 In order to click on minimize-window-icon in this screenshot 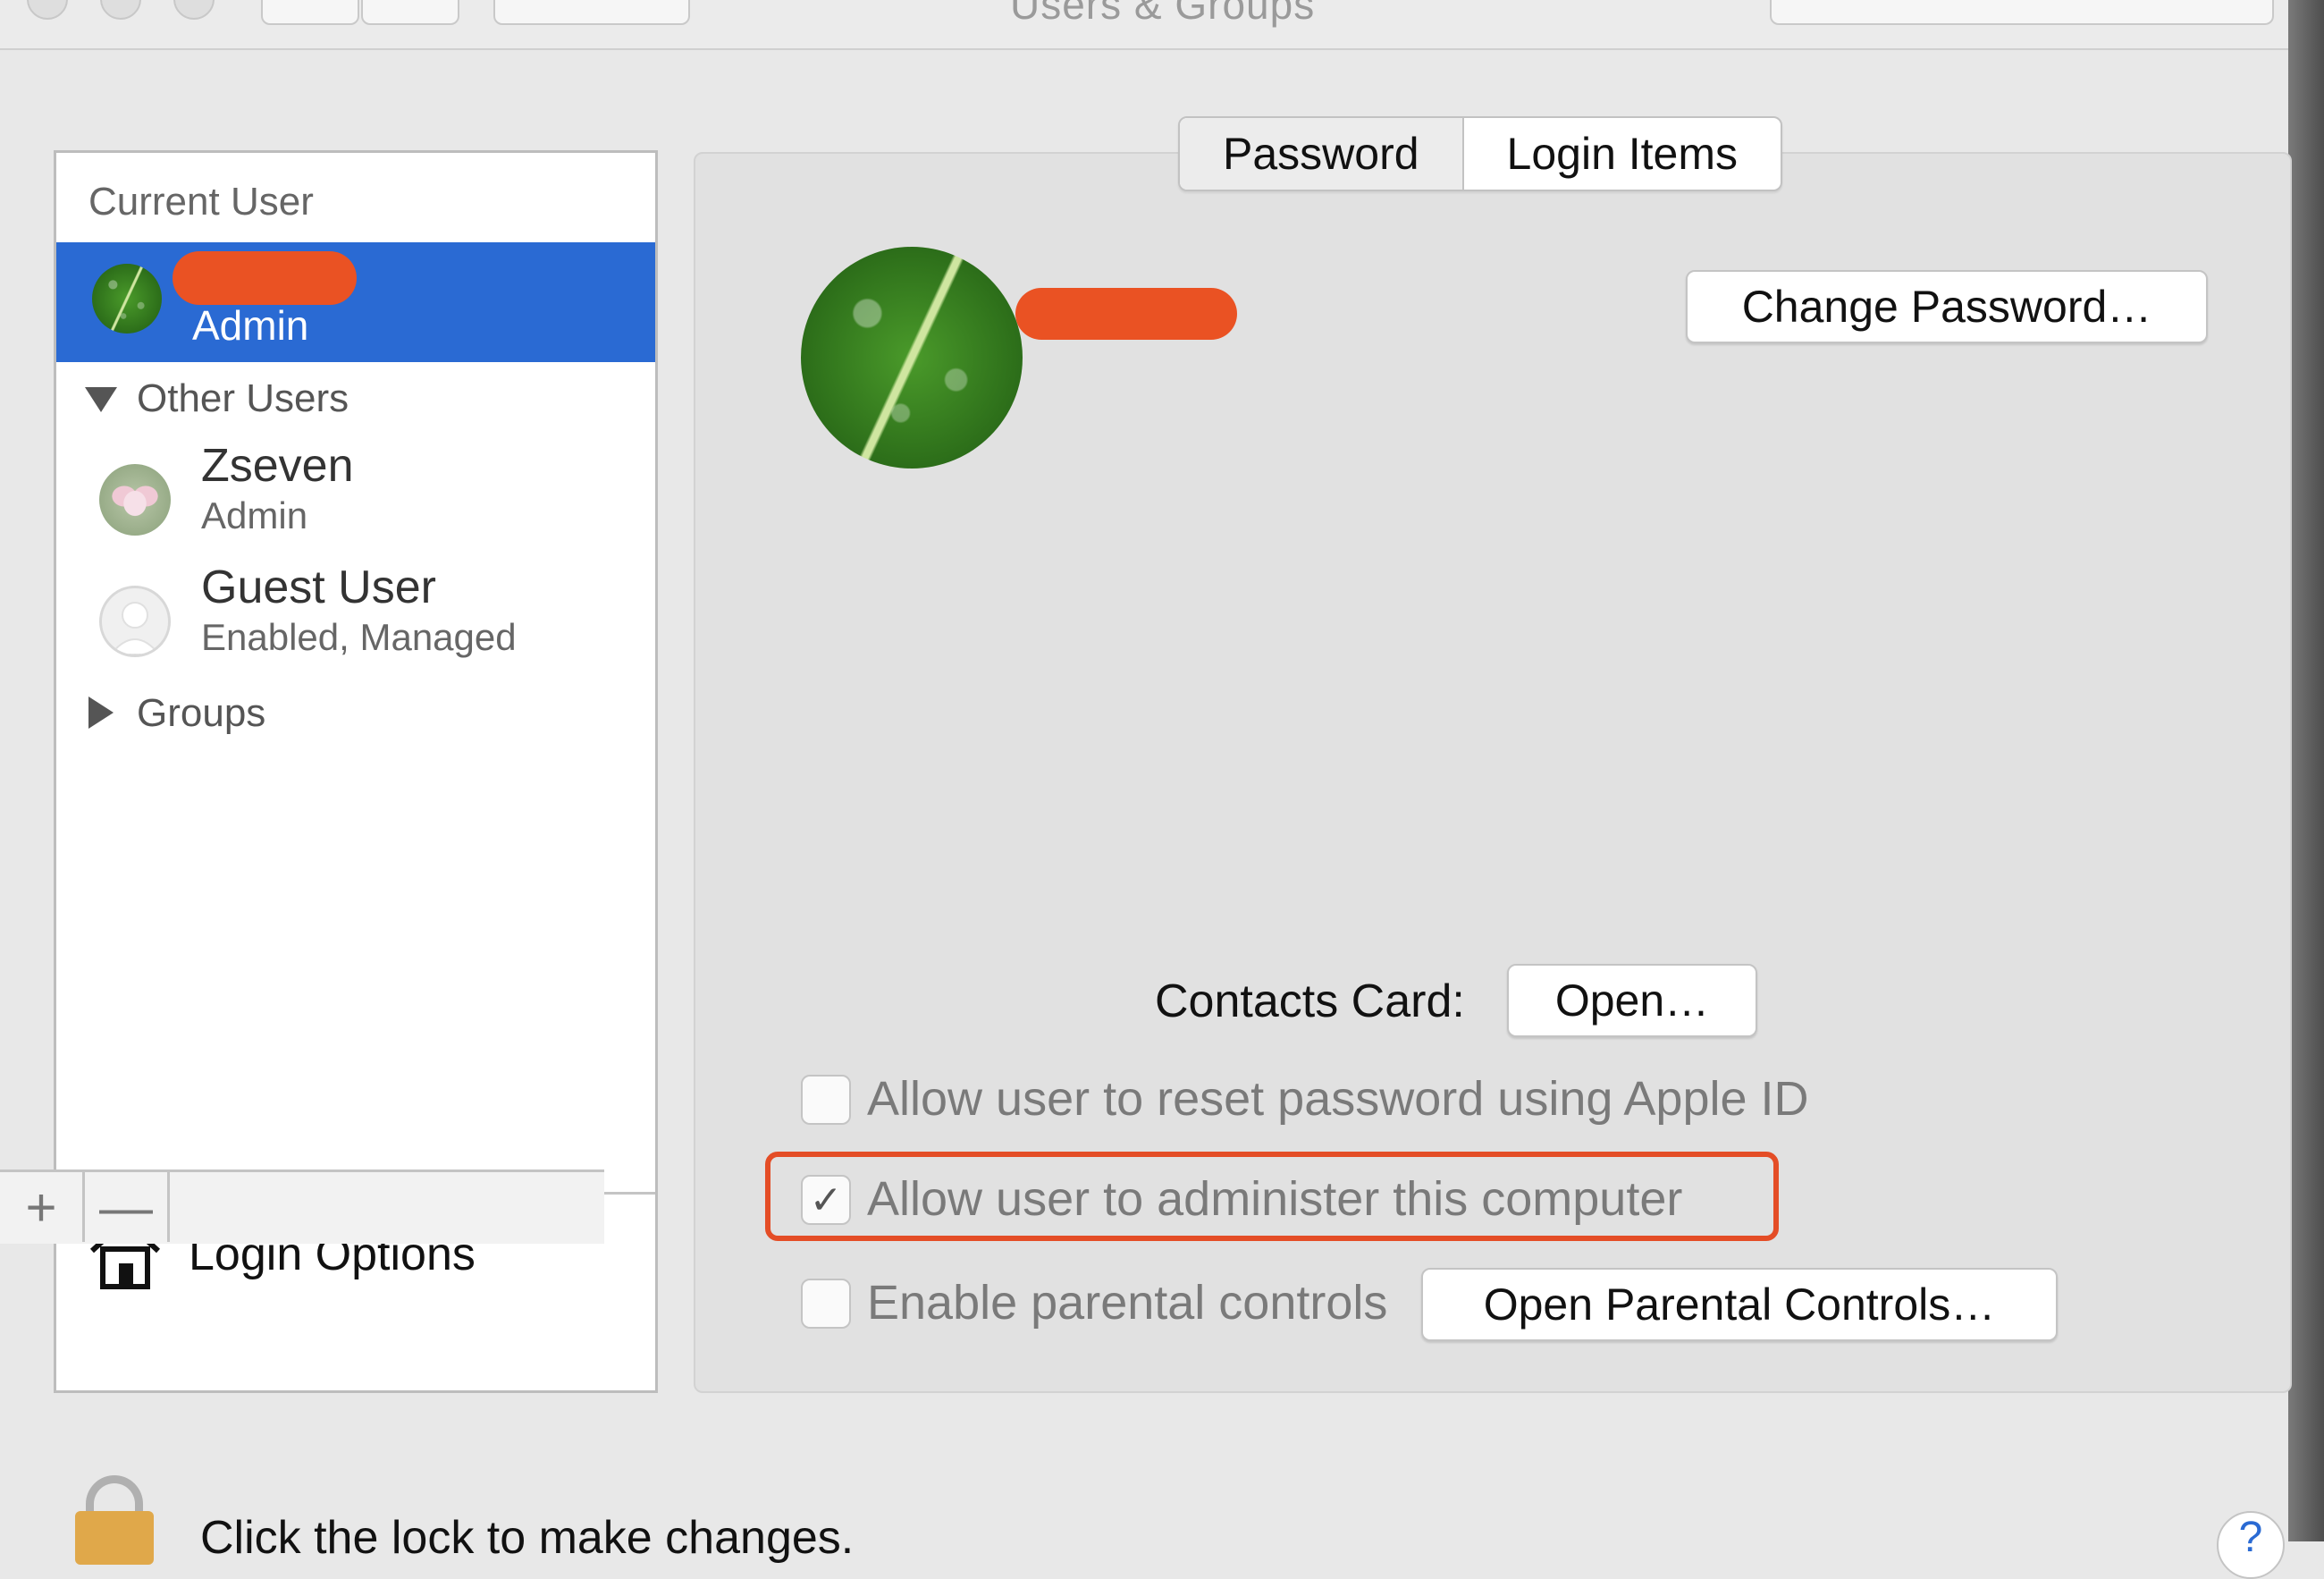, I will do `click(121, 10)`.